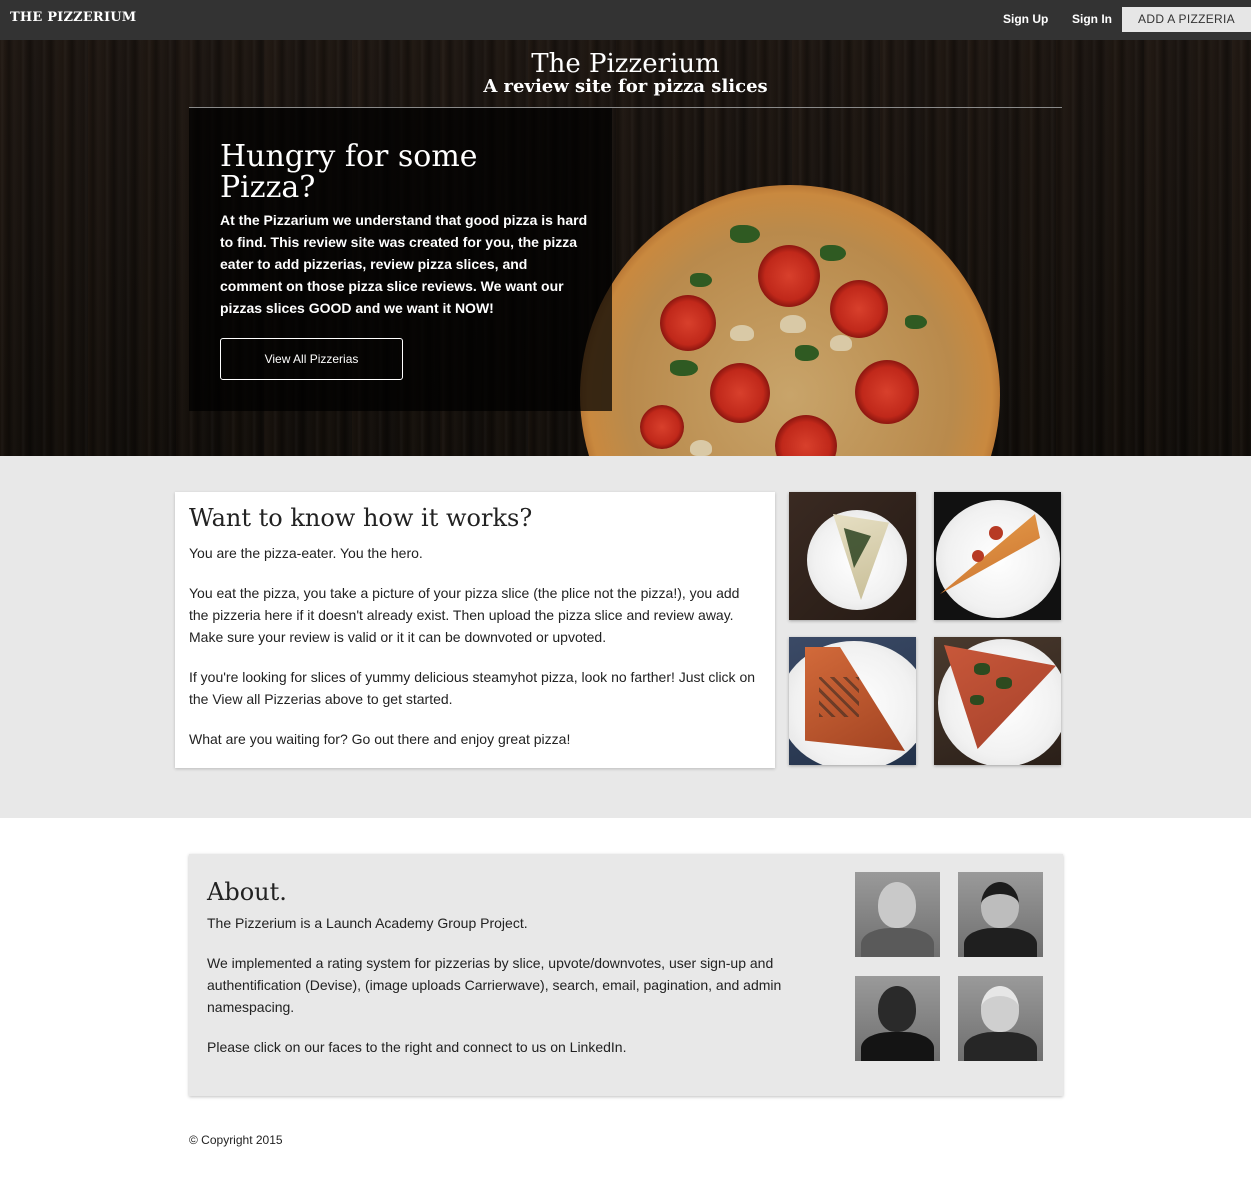  I want to click on add-pizzeria-button: ADD A PIZZERIA, so click(1186, 19).